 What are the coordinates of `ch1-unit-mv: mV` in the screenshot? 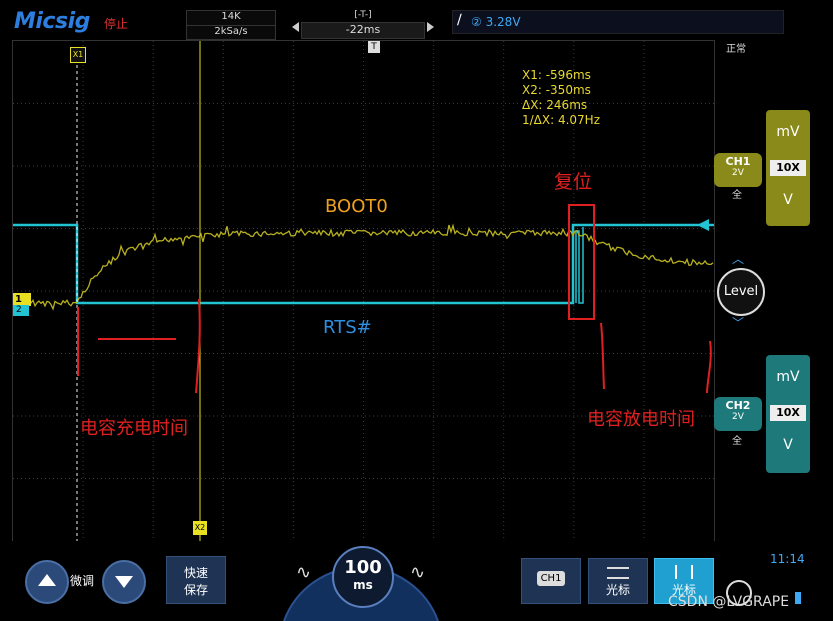 It's located at (788, 132).